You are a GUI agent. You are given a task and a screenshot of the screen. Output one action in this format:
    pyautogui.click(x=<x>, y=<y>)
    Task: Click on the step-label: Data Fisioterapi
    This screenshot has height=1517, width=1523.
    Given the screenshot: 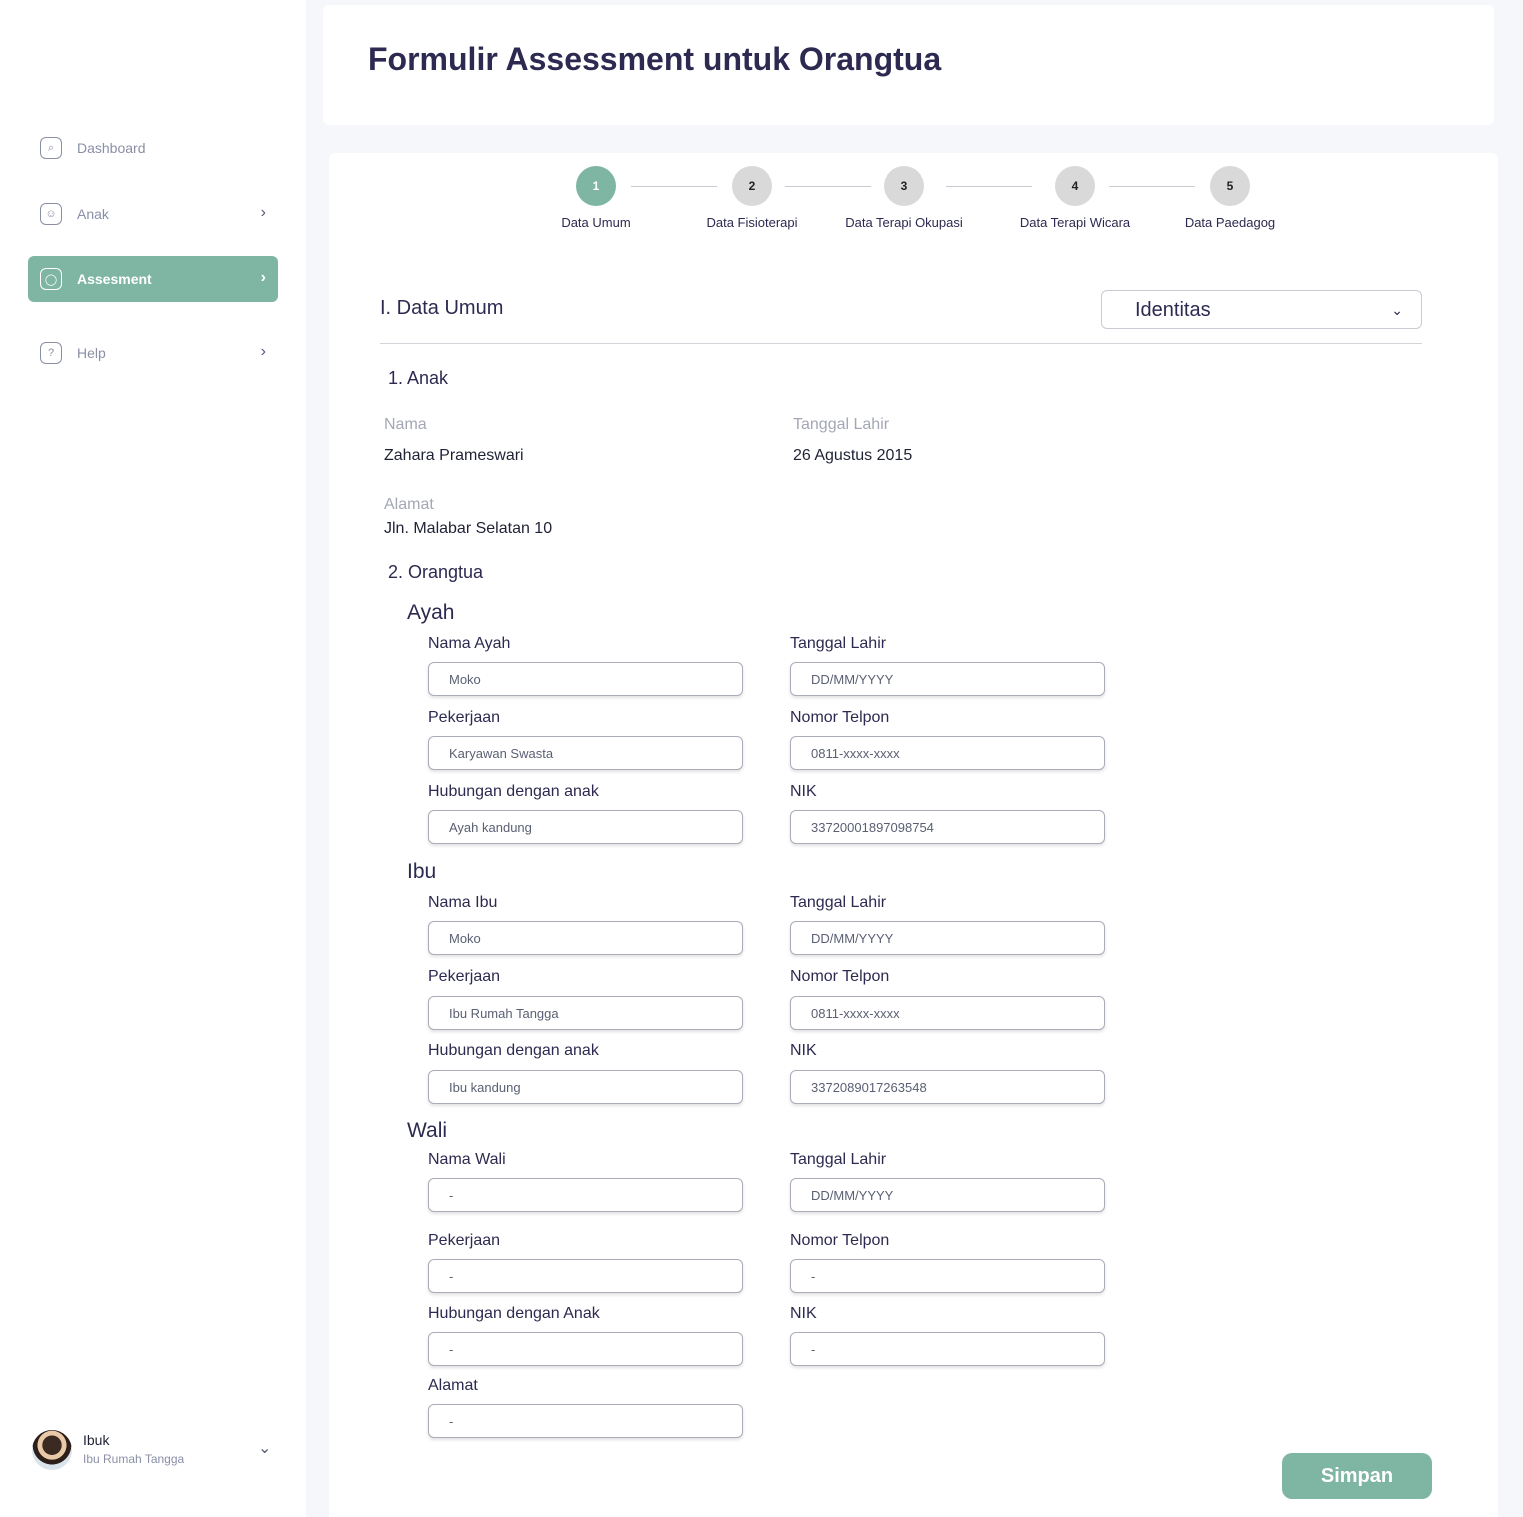 What is the action you would take?
    pyautogui.click(x=752, y=222)
    